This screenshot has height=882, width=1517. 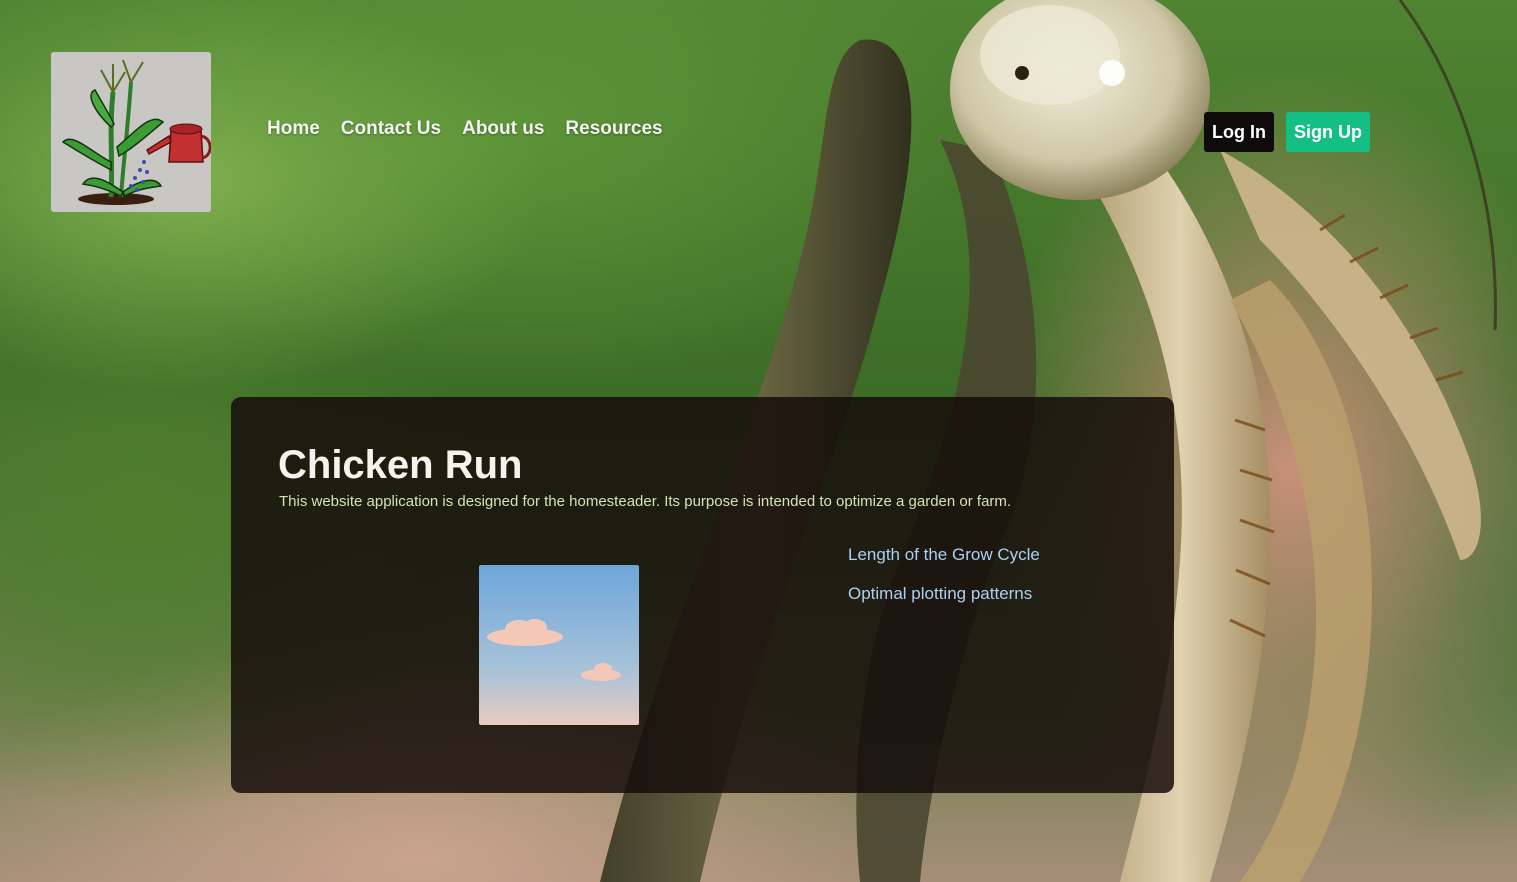 I want to click on hero-title: Chicken Run, so click(x=400, y=465).